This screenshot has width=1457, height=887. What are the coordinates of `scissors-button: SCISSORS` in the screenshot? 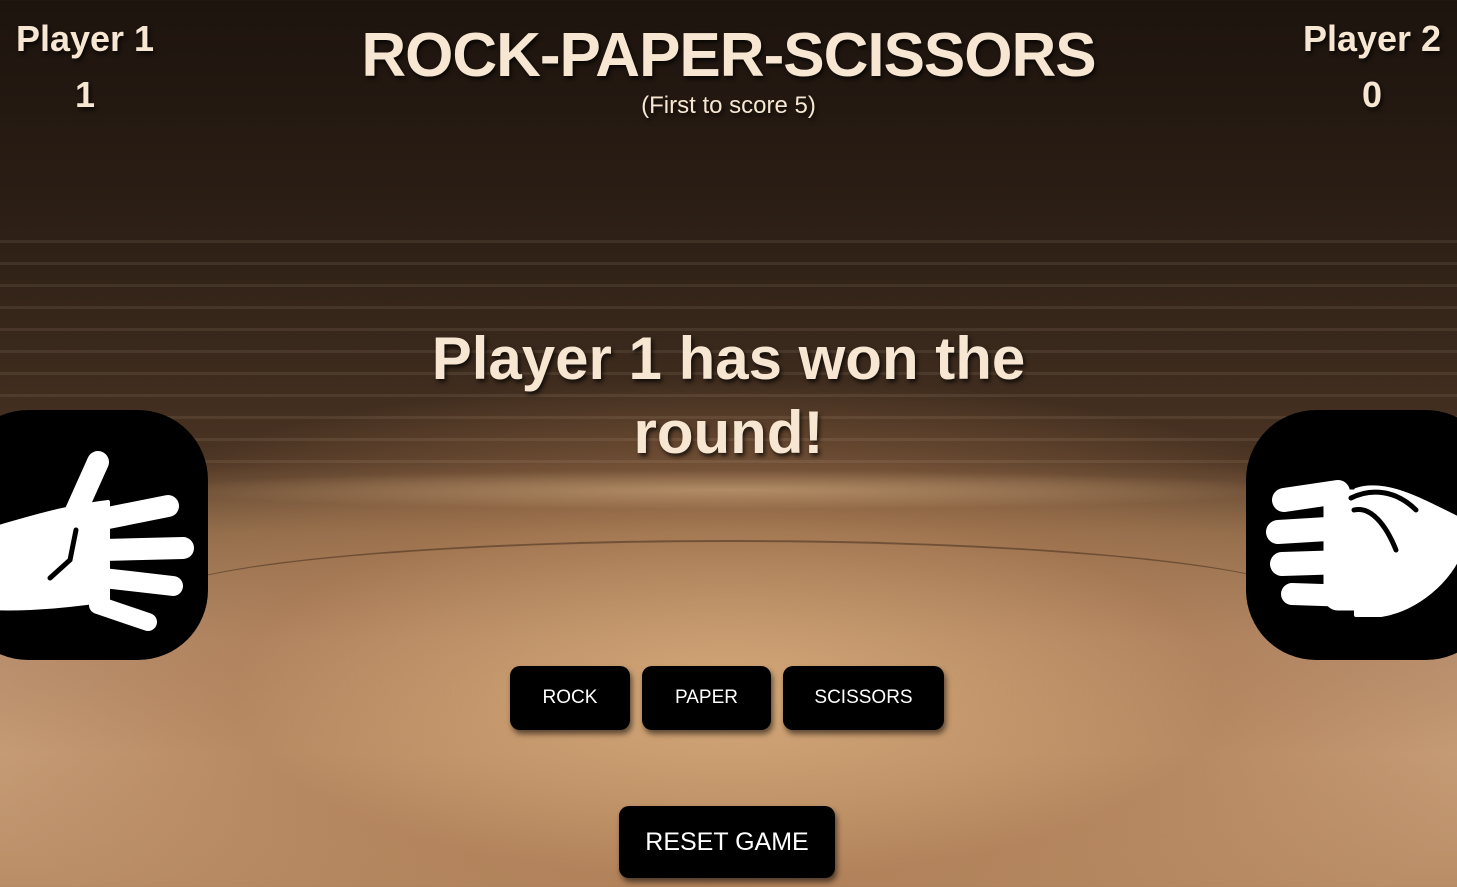 It's located at (863, 698).